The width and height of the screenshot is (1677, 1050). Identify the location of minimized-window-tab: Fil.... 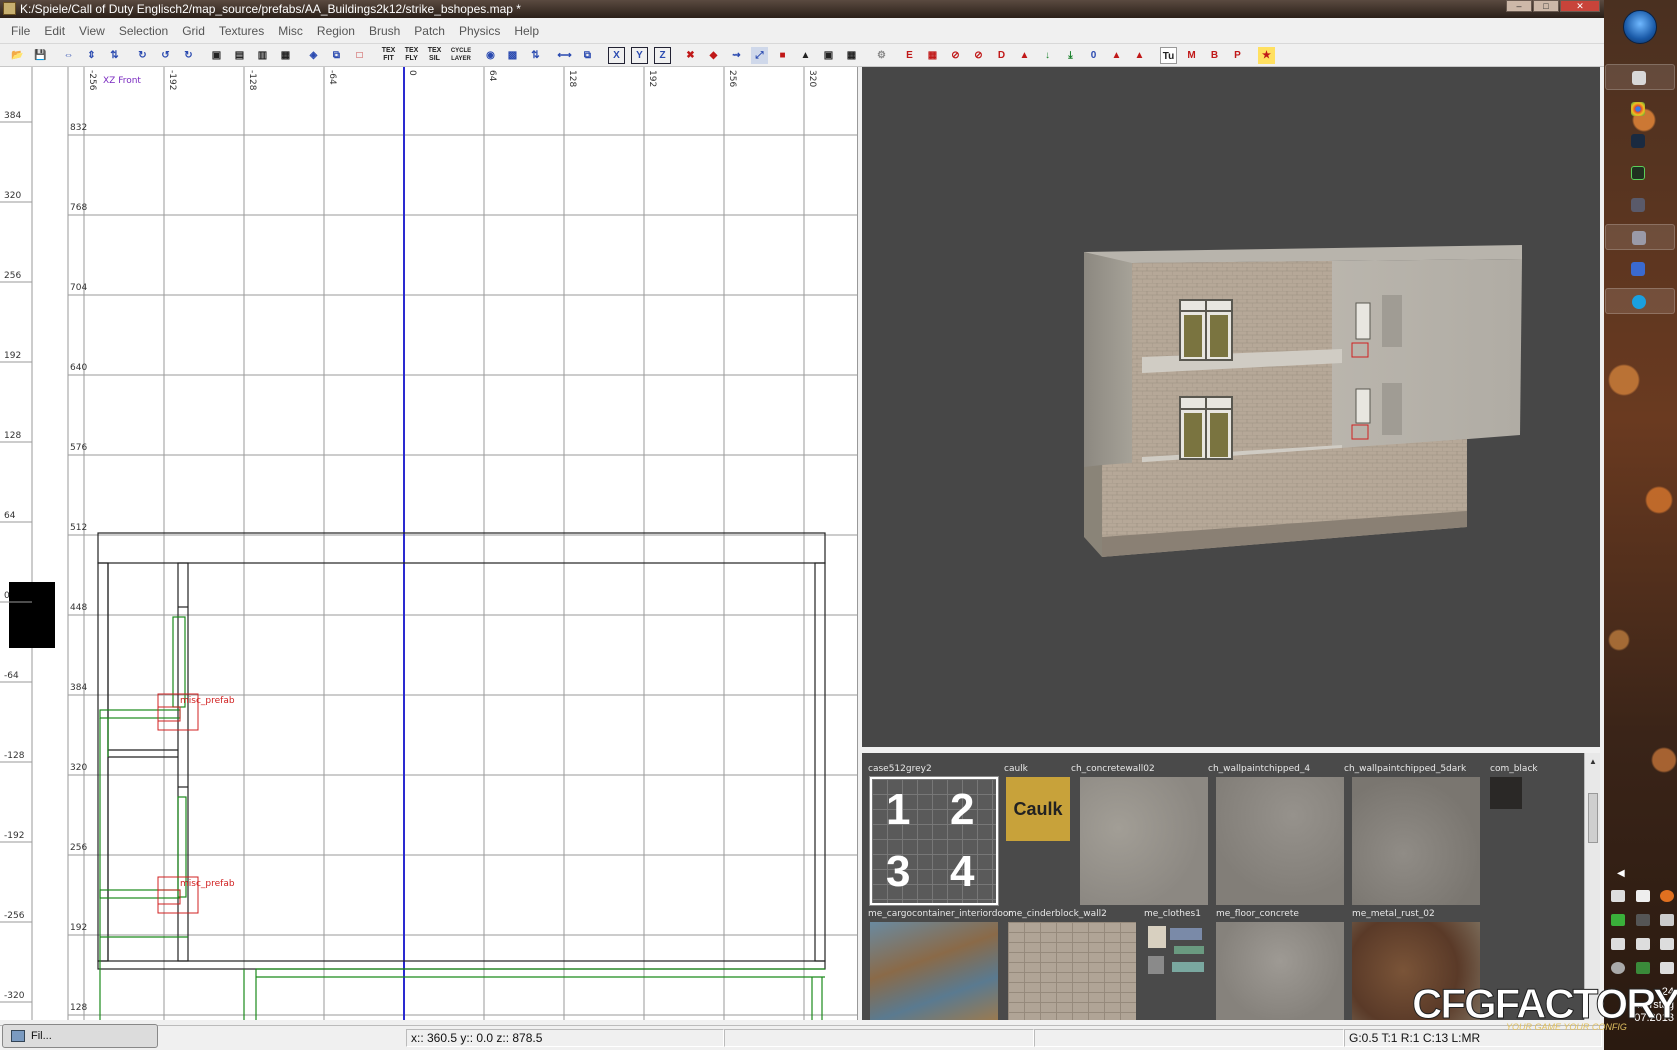
(80, 1036).